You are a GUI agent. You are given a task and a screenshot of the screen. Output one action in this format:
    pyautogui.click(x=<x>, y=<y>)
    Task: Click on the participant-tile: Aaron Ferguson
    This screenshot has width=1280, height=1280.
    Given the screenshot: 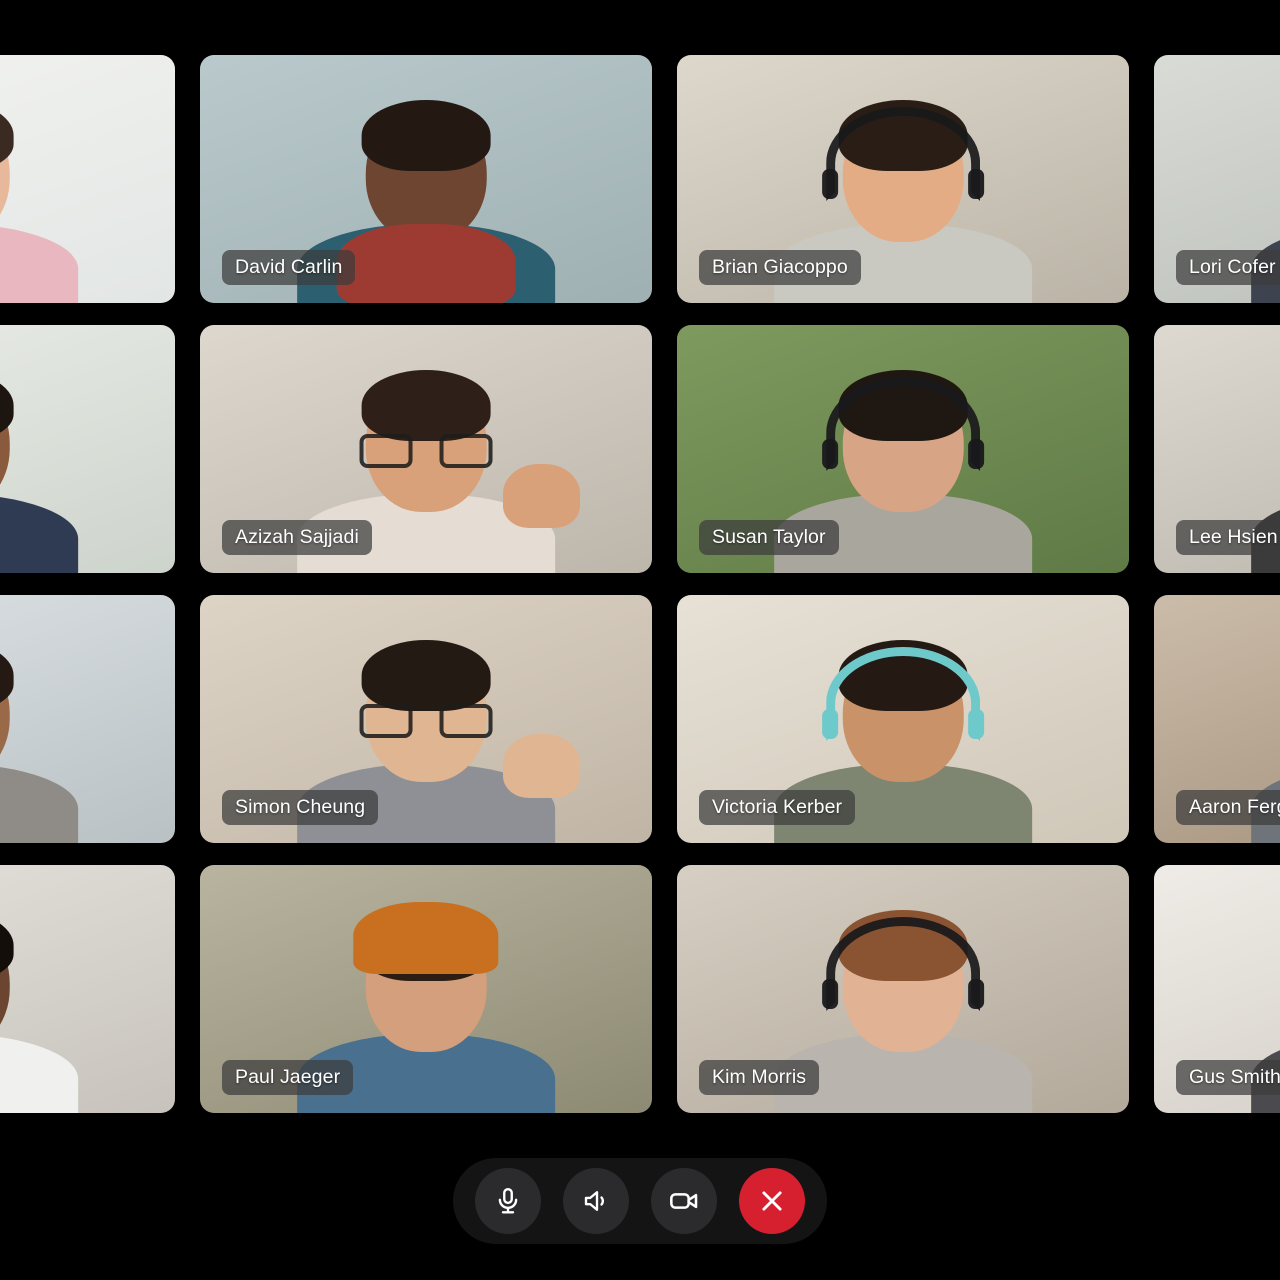 What is the action you would take?
    pyautogui.click(x=1217, y=719)
    